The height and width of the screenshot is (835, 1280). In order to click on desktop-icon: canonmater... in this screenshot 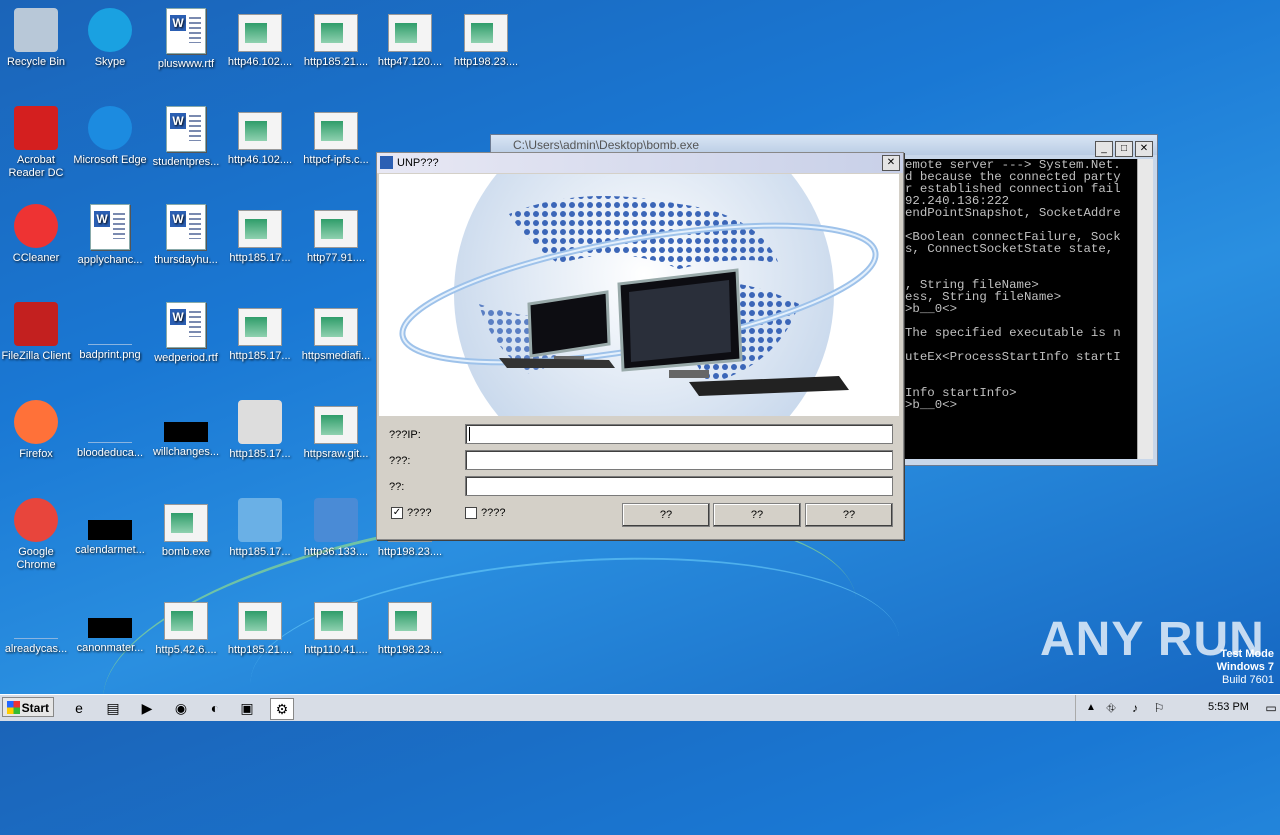, I will do `click(110, 625)`.